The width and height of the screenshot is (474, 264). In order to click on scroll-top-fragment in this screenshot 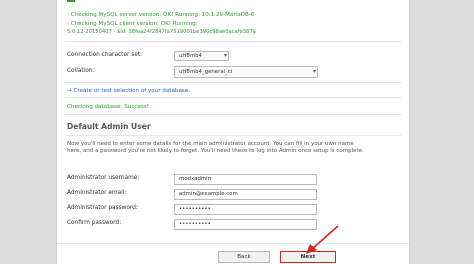, I will do `click(71, 1)`.